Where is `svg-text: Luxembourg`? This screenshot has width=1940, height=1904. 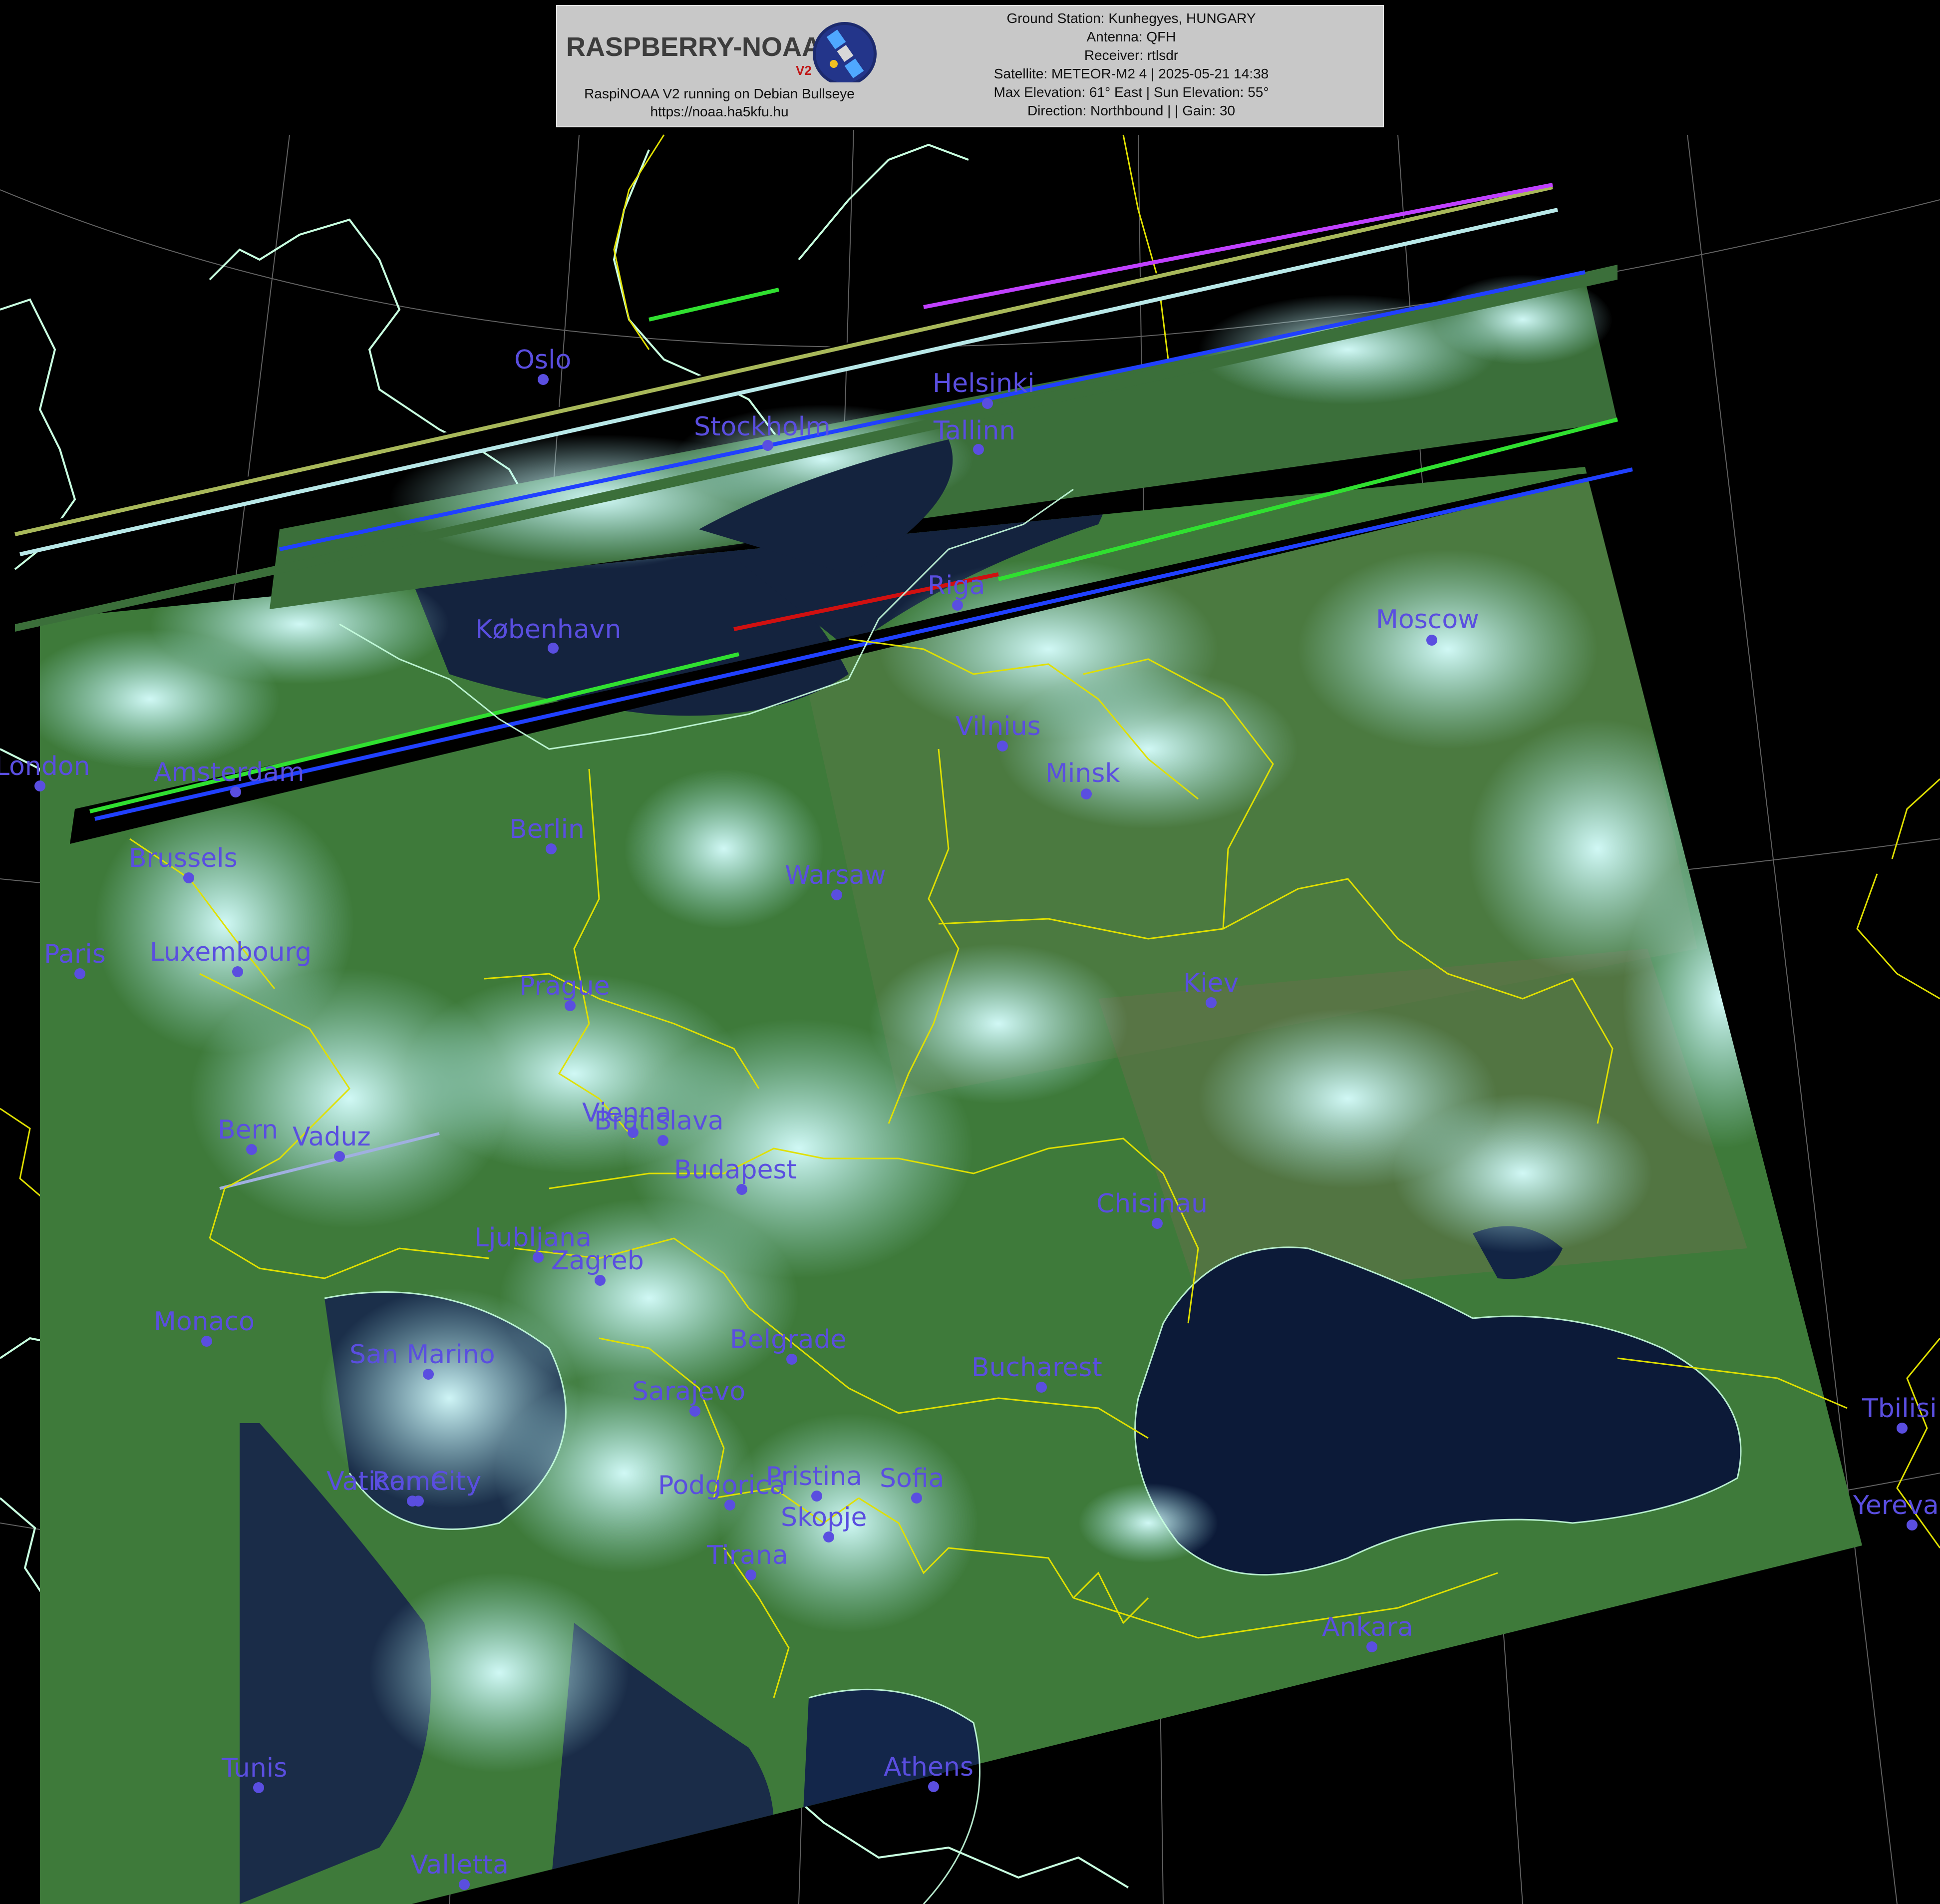 svg-text: Luxembourg is located at coordinates (231, 952).